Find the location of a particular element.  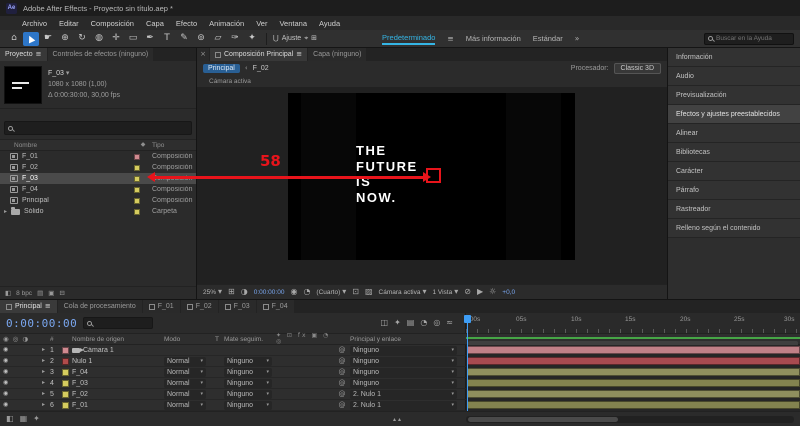

timeline-tab-cola: Cola de procesamiento is located at coordinates (99, 306).